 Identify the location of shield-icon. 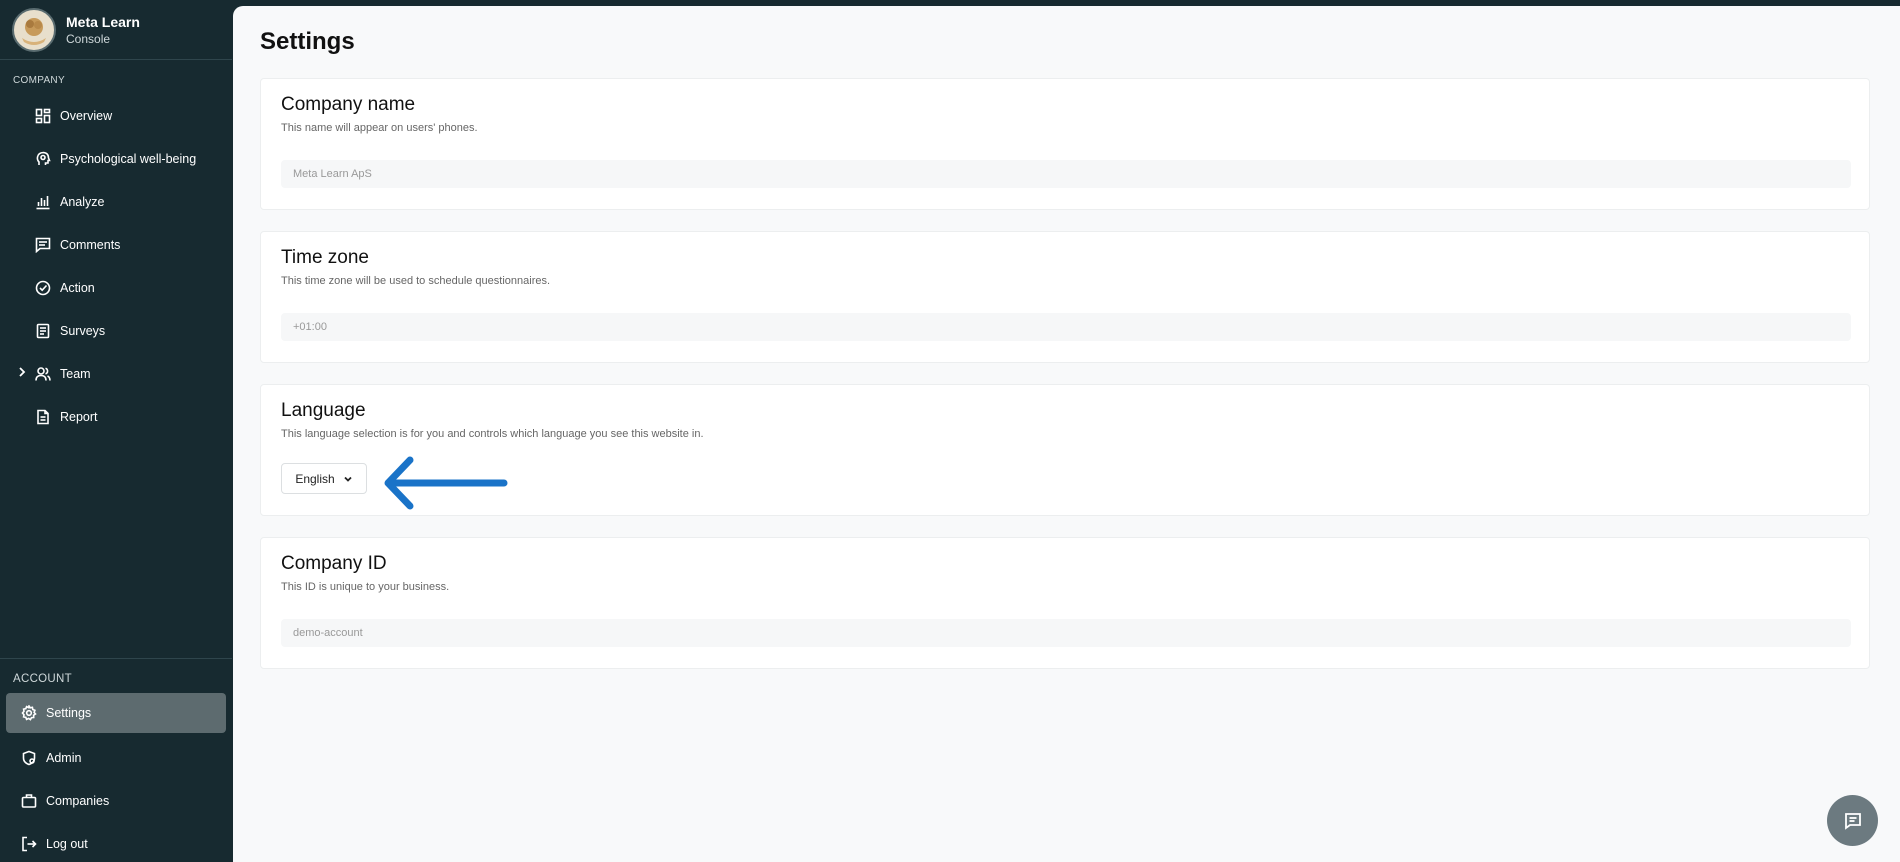
(29, 758).